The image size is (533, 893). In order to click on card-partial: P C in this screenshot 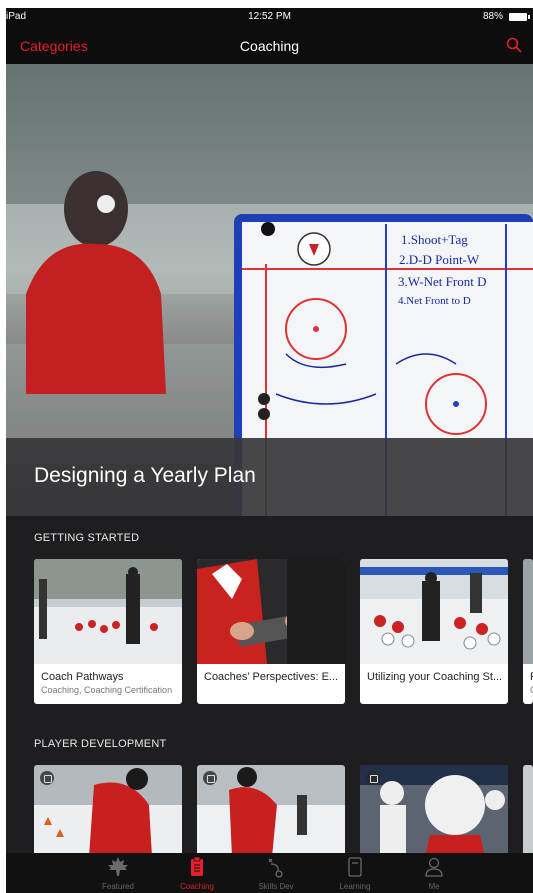, I will do `click(528, 631)`.